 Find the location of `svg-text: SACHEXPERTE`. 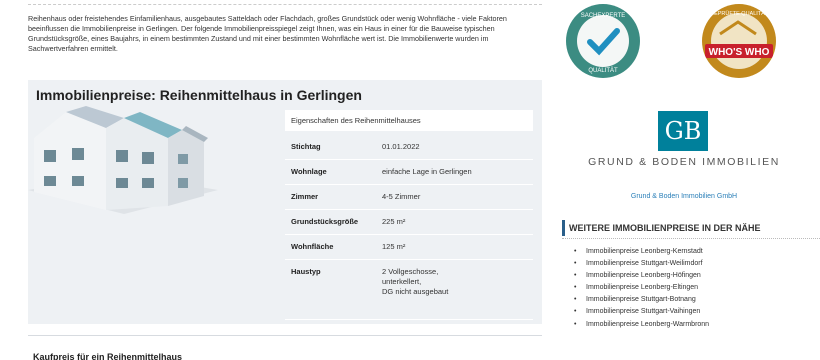

svg-text: SACHEXPERTE is located at coordinates (603, 16).